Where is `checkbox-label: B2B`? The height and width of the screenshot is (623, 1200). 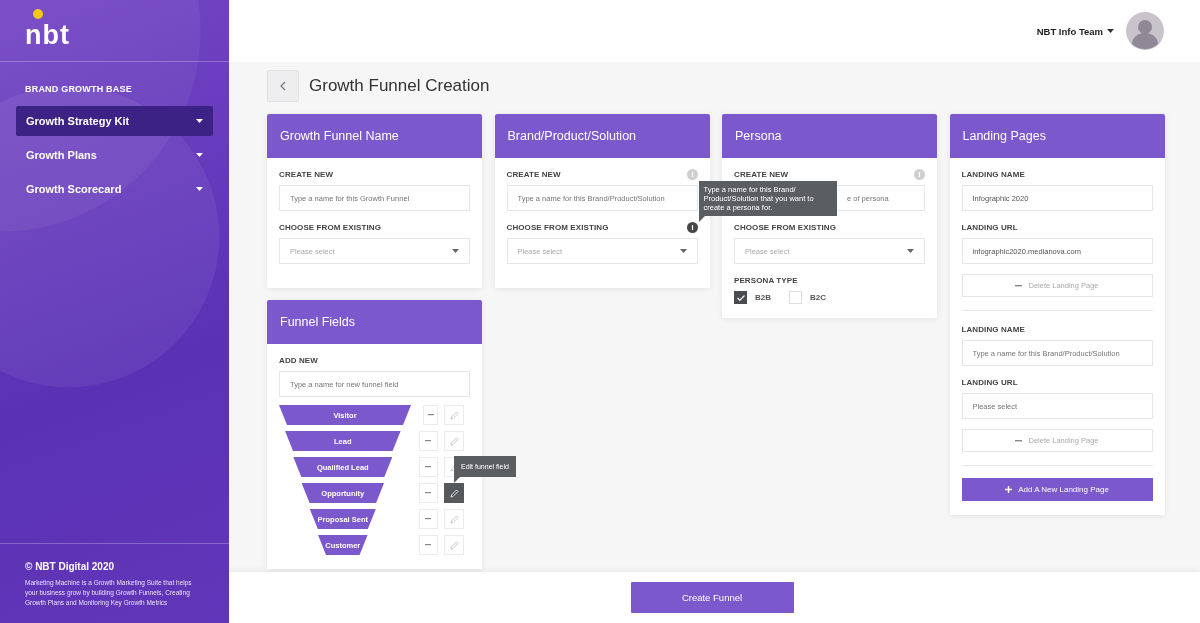
checkbox-label: B2B is located at coordinates (763, 297).